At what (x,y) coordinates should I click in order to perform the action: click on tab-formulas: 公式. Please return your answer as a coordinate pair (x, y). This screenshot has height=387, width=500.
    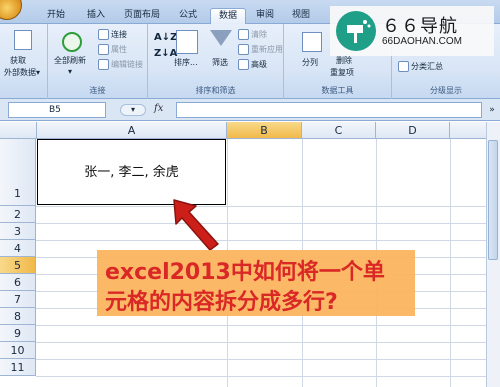
    Looking at the image, I should click on (188, 16).